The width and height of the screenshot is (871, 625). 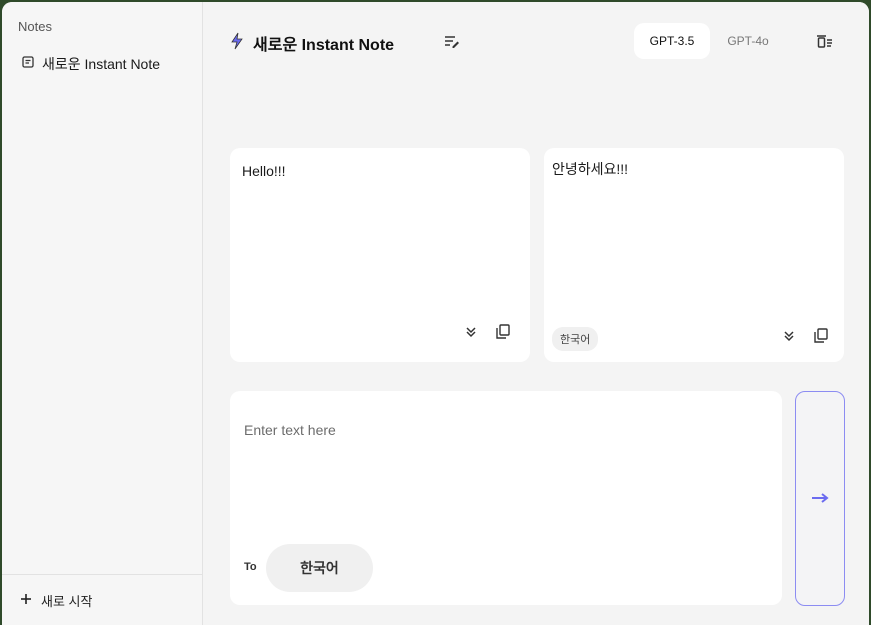 What do you see at coordinates (590, 169) in the screenshot?
I see `translated-text: 안녕하세요!!!` at bounding box center [590, 169].